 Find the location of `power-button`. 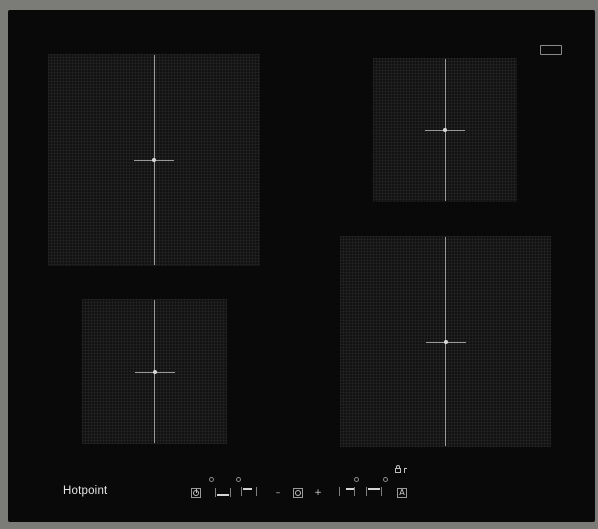

power-button is located at coordinates (196, 493).